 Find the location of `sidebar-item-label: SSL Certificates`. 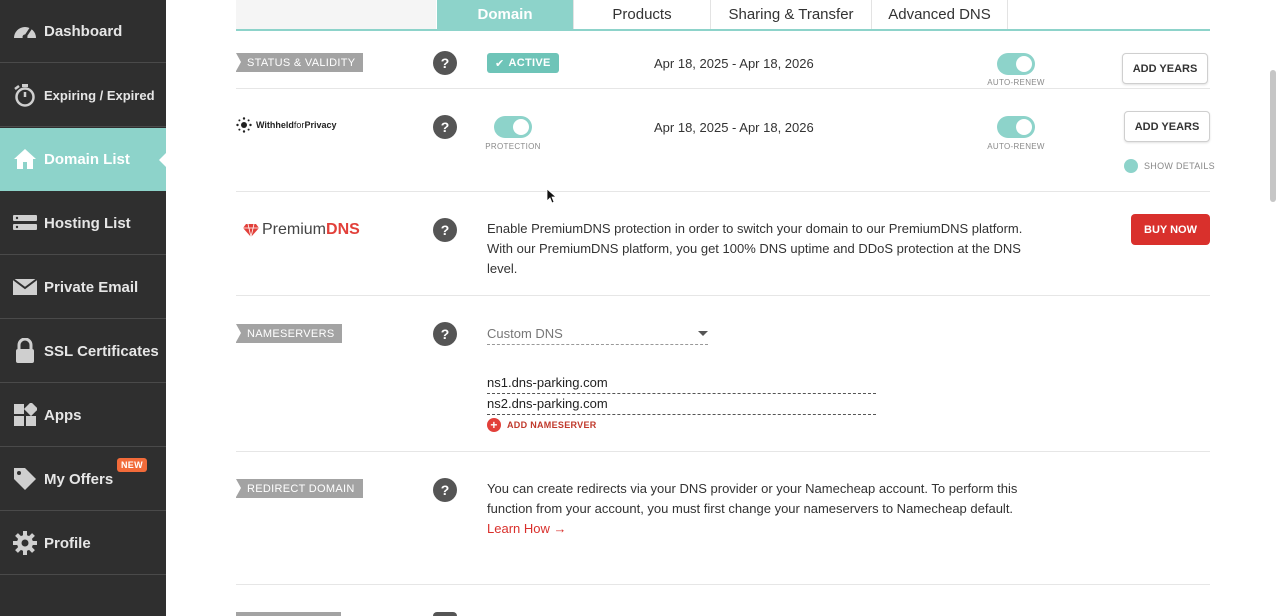

sidebar-item-label: SSL Certificates is located at coordinates (101, 351).